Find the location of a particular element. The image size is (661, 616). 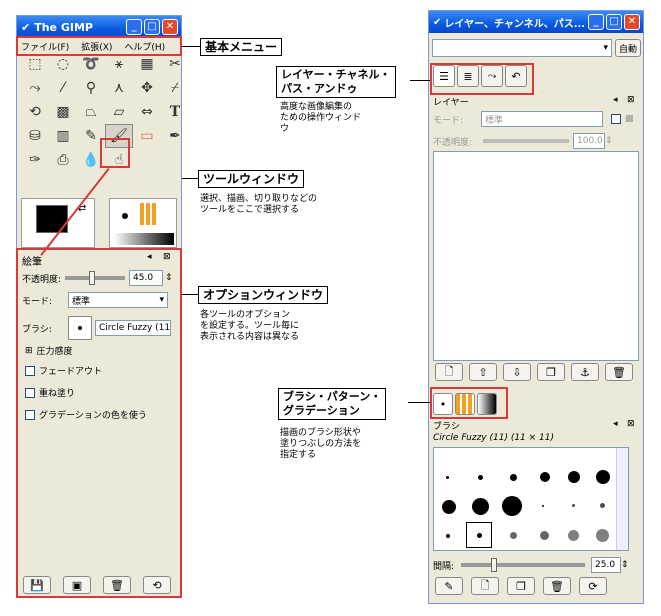

spacing-spin-icon: ⇕ is located at coordinates (625, 565).